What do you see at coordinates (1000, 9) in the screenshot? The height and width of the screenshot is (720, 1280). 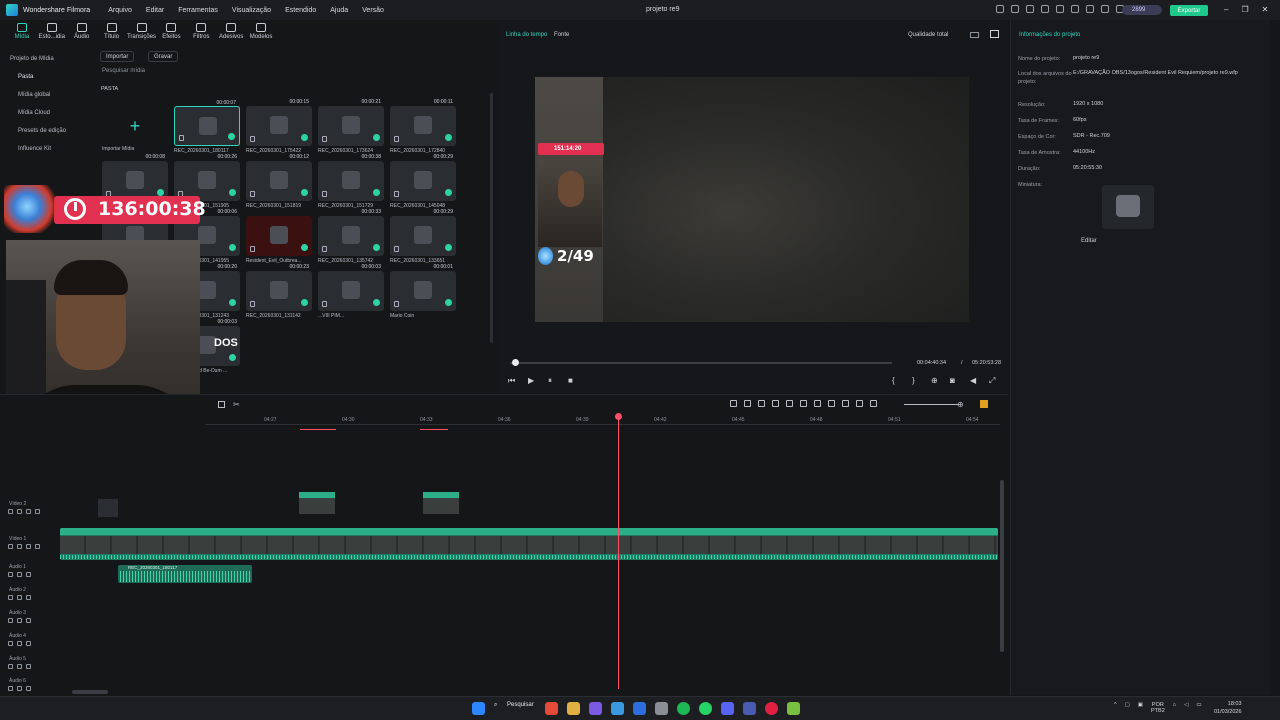 I see `gift-icon` at bounding box center [1000, 9].